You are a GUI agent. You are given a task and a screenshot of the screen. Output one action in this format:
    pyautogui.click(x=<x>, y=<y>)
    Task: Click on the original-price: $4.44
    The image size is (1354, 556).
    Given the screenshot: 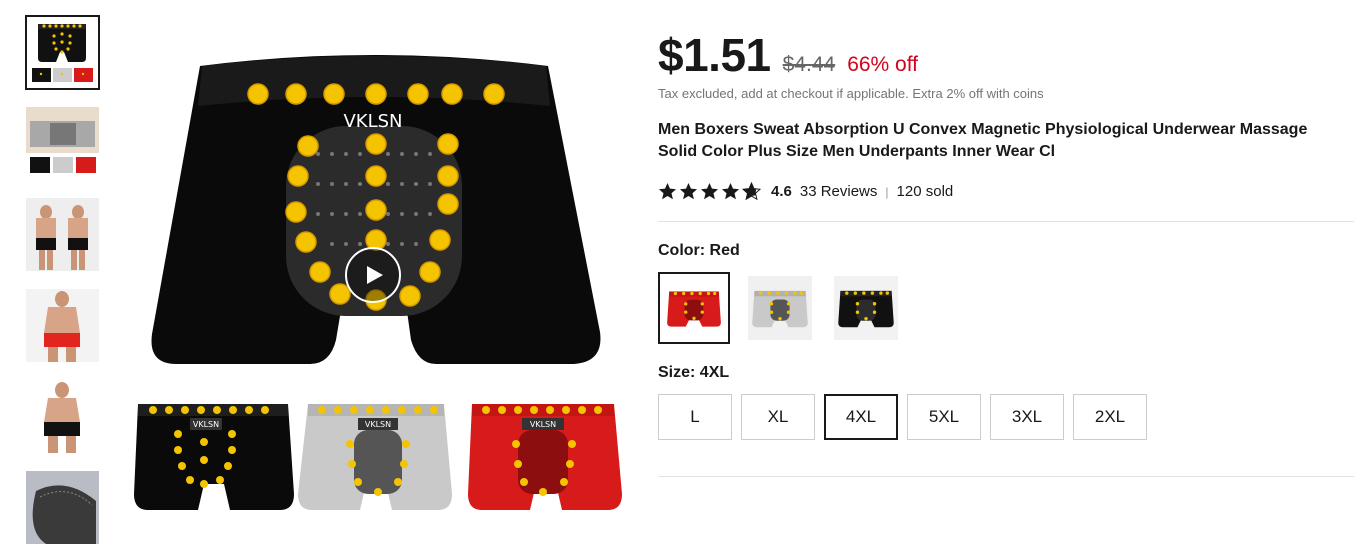 What is the action you would take?
    pyautogui.click(x=809, y=64)
    